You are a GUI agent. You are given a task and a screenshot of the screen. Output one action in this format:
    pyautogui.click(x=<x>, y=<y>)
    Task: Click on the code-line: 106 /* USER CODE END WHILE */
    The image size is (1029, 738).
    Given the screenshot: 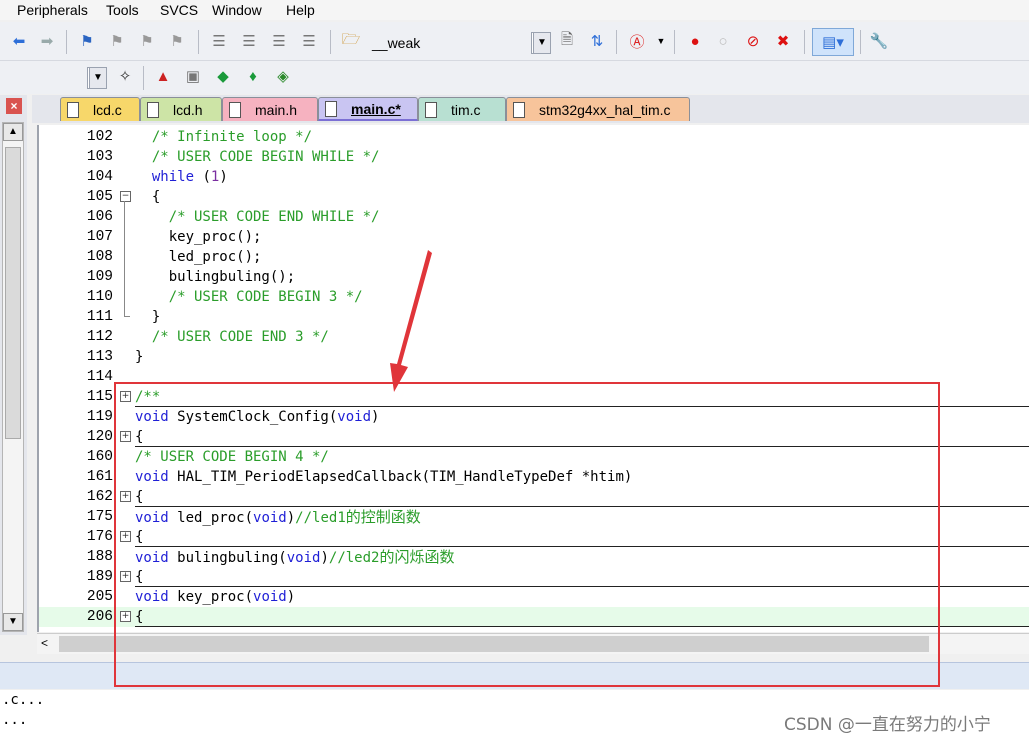 What is the action you would take?
    pyautogui.click(x=534, y=217)
    